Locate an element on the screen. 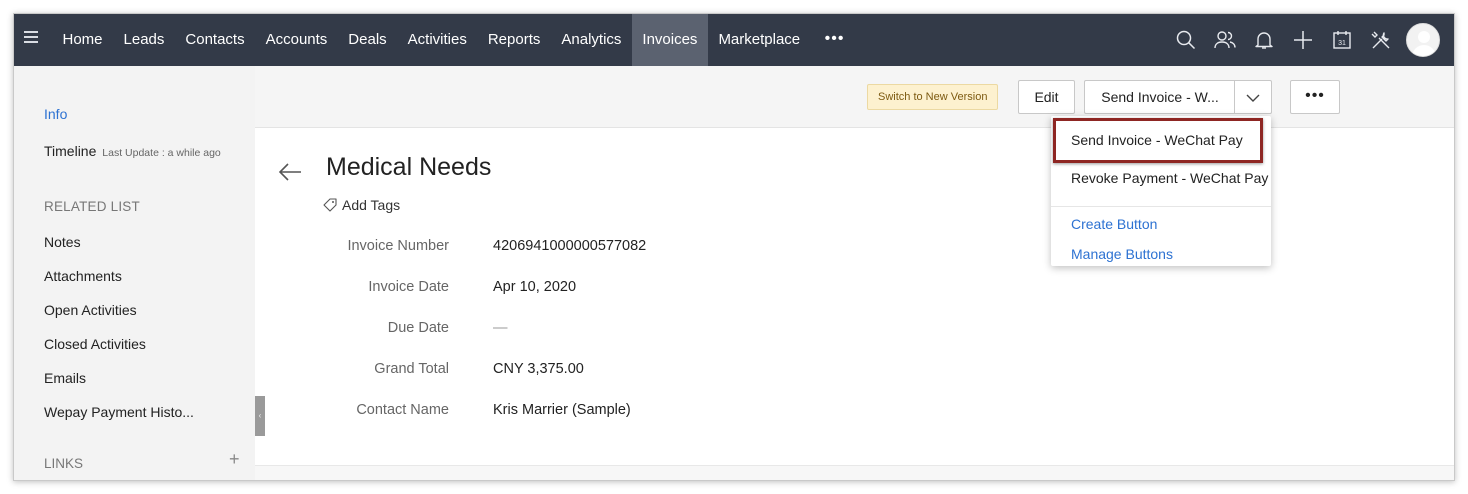 The width and height of the screenshot is (1468, 494). add-tags-label: Add Tags is located at coordinates (371, 205).